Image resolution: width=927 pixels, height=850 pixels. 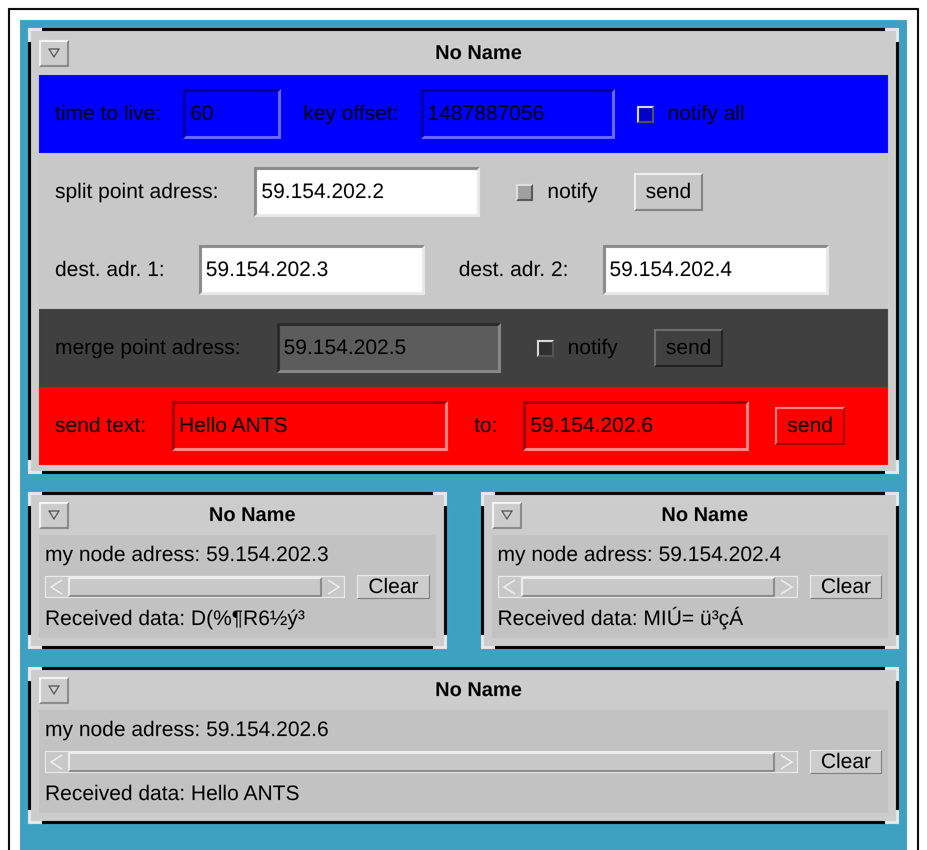 I want to click on field-label: key offset:, so click(x=351, y=114).